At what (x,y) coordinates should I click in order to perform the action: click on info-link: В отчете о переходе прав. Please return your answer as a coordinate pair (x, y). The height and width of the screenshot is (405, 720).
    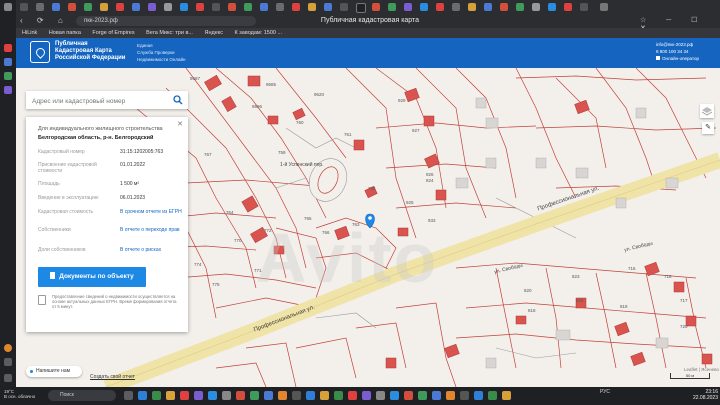
    Looking at the image, I should click on (155, 230).